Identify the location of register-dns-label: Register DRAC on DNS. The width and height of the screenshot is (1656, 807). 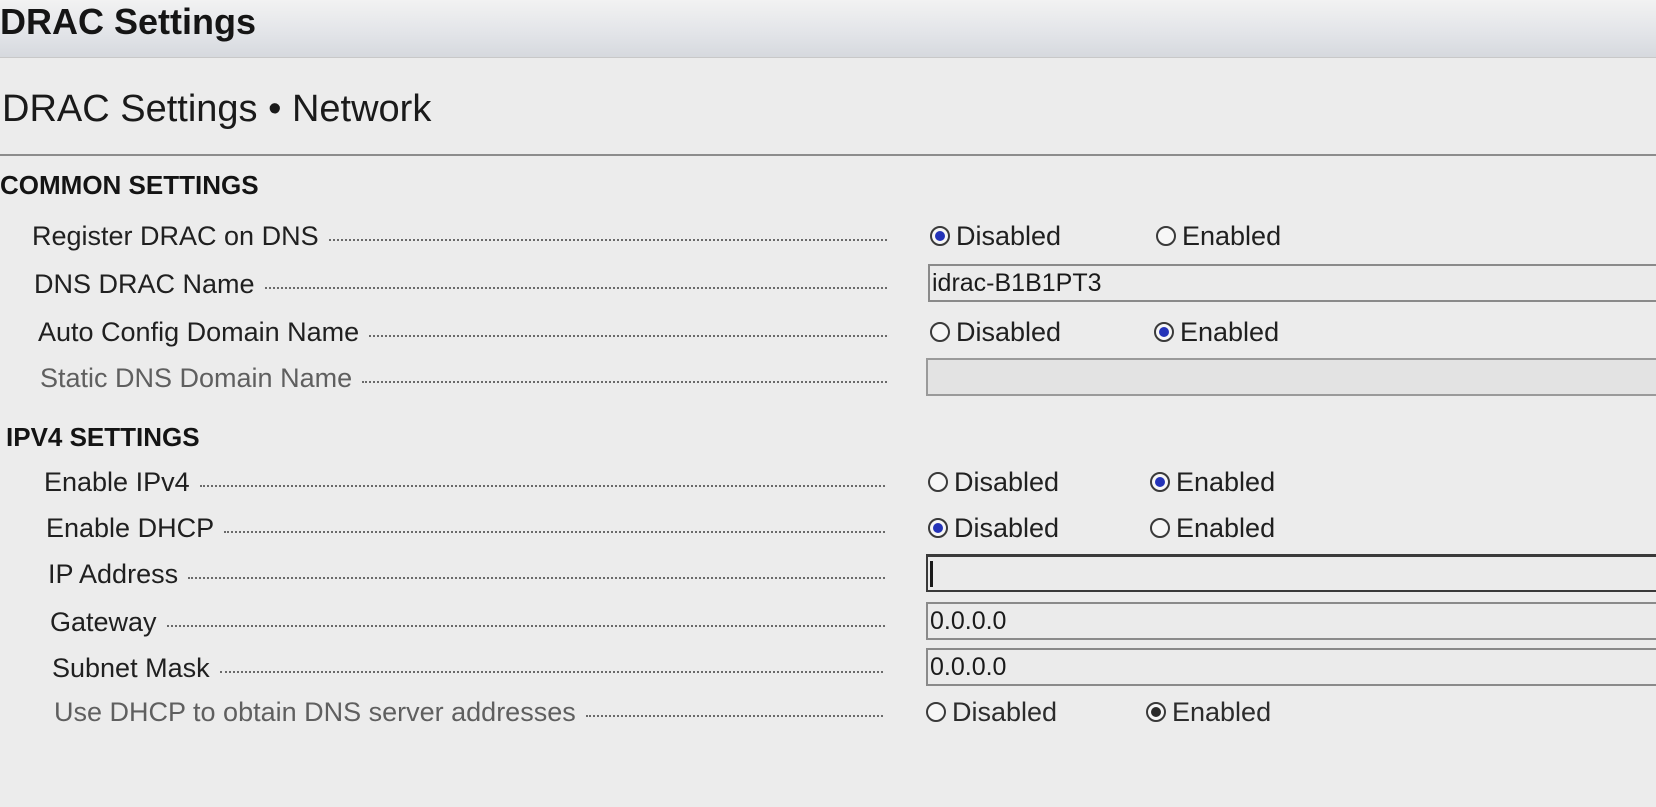
(175, 235).